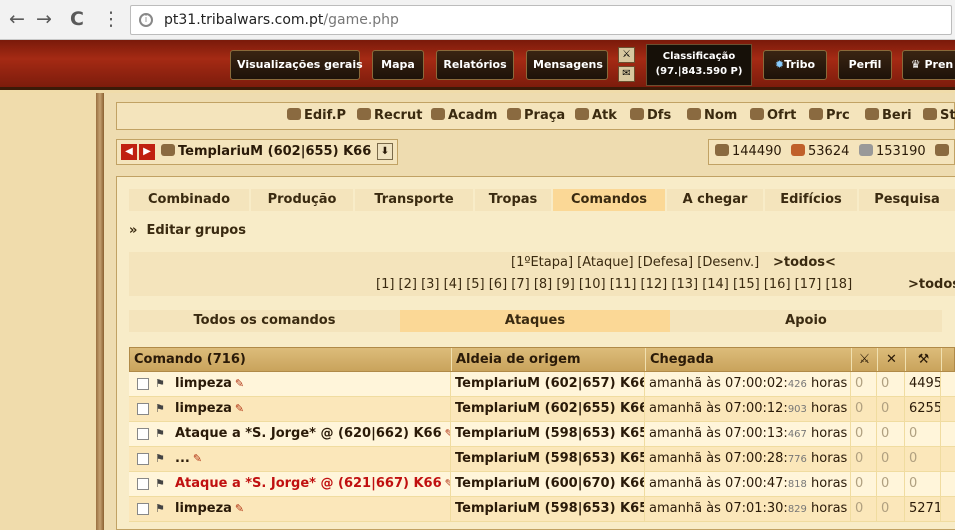  What do you see at coordinates (650, 115) in the screenshot?
I see `quickbar-item: Dfs` at bounding box center [650, 115].